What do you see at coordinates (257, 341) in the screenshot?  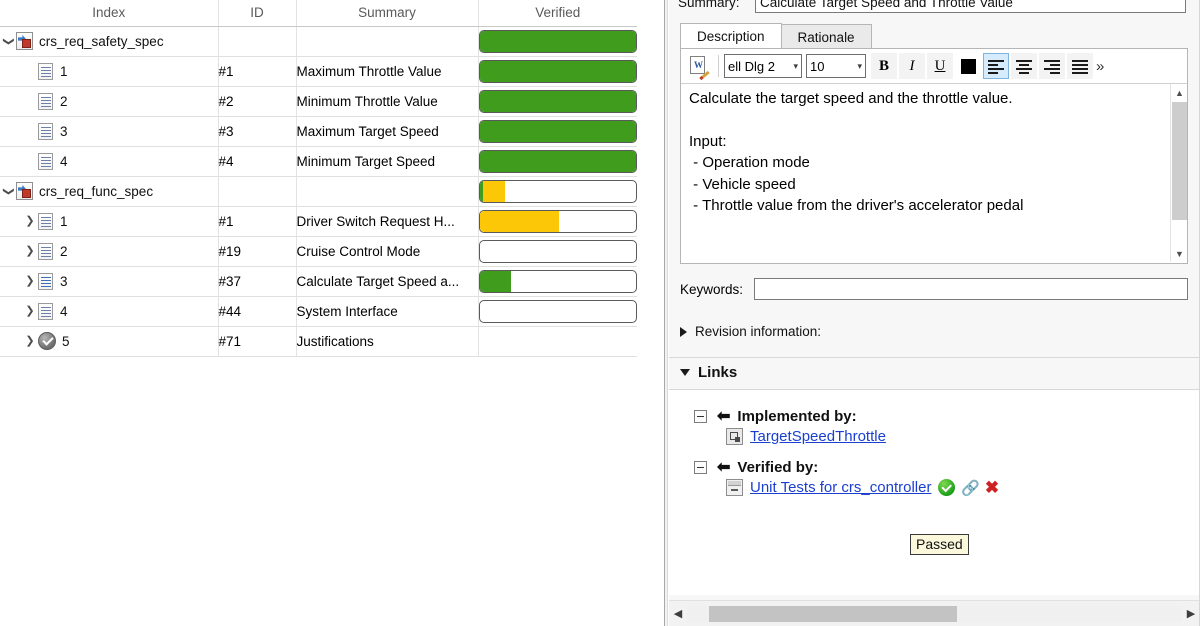 I see `cell-id: #71` at bounding box center [257, 341].